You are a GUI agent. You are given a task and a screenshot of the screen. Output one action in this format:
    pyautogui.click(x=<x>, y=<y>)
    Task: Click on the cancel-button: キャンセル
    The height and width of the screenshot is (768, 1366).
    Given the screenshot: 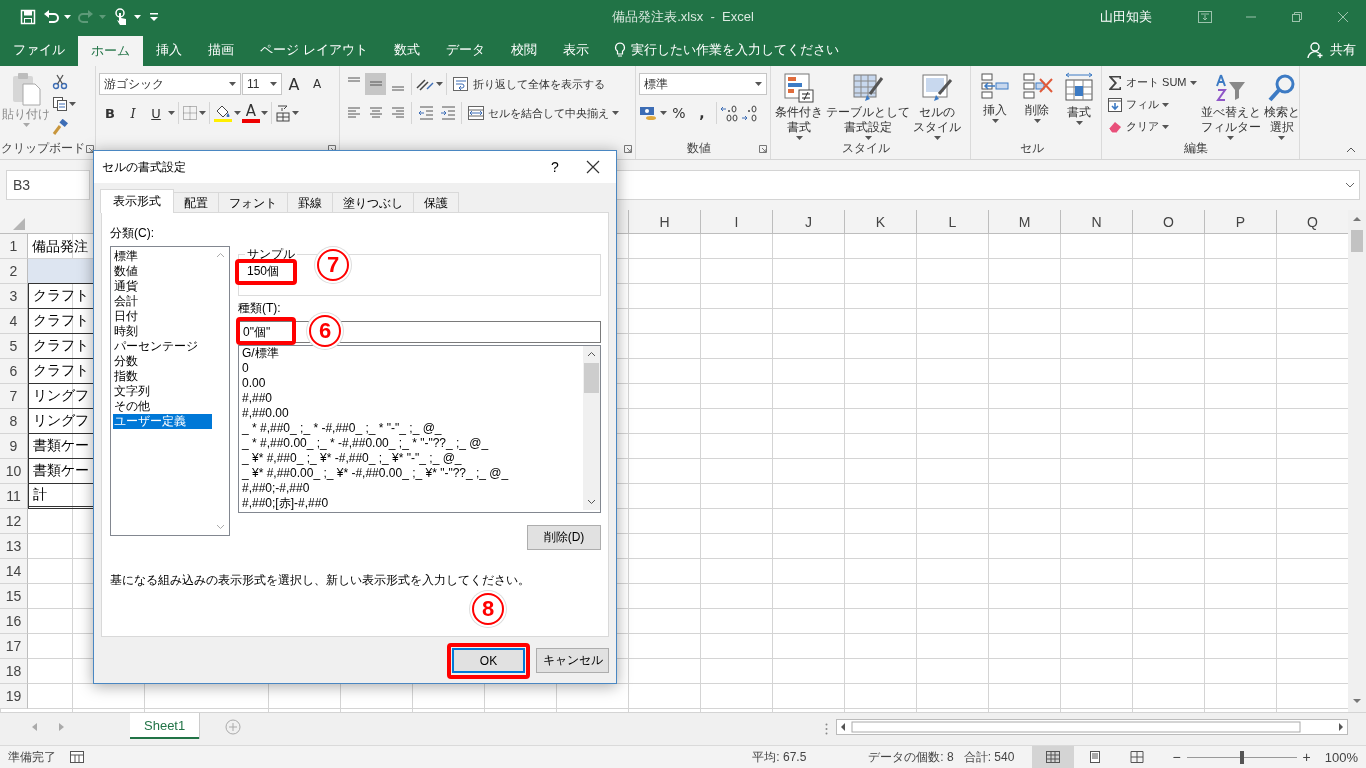 What is the action you would take?
    pyautogui.click(x=572, y=660)
    